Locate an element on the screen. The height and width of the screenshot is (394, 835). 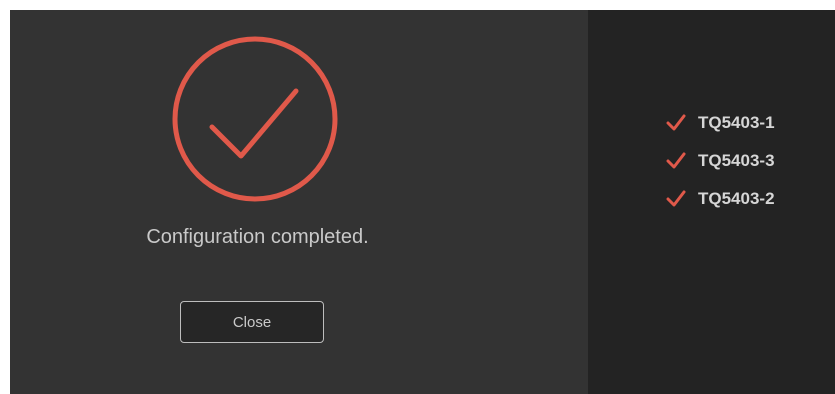
device-list: TQ5403-1 TQ5403-3 TQ5403-2 is located at coordinates (720, 161).